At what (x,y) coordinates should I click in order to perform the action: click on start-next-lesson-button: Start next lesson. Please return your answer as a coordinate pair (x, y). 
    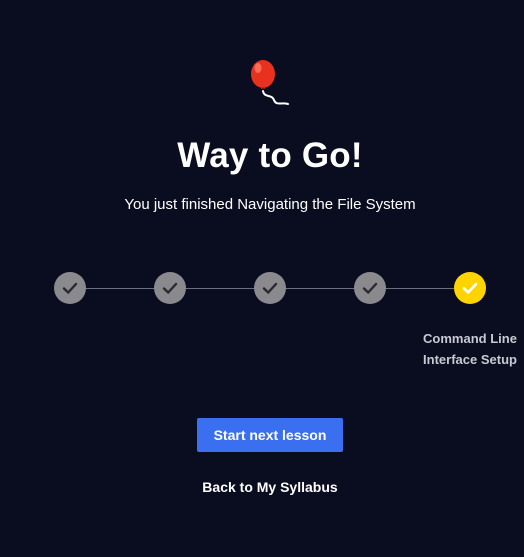
    Looking at the image, I should click on (270, 435).